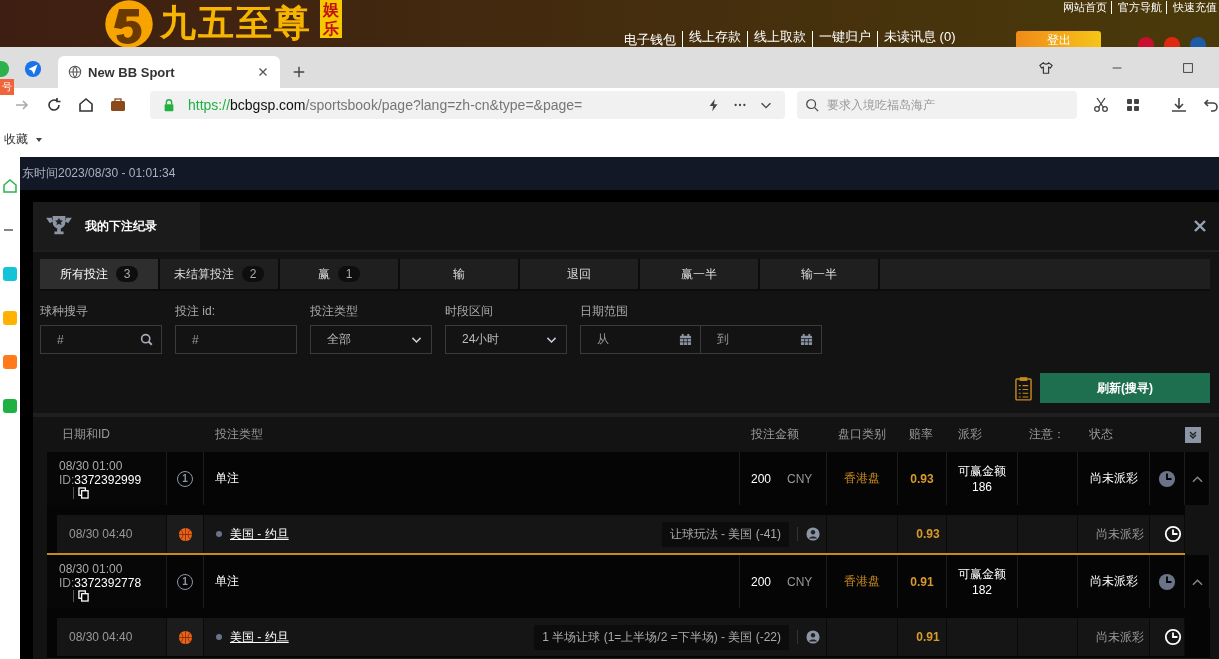 The image size is (1219, 659). Describe the element at coordinates (121, 226) in the screenshot. I see `panel-title: 我的下注纪录` at that location.